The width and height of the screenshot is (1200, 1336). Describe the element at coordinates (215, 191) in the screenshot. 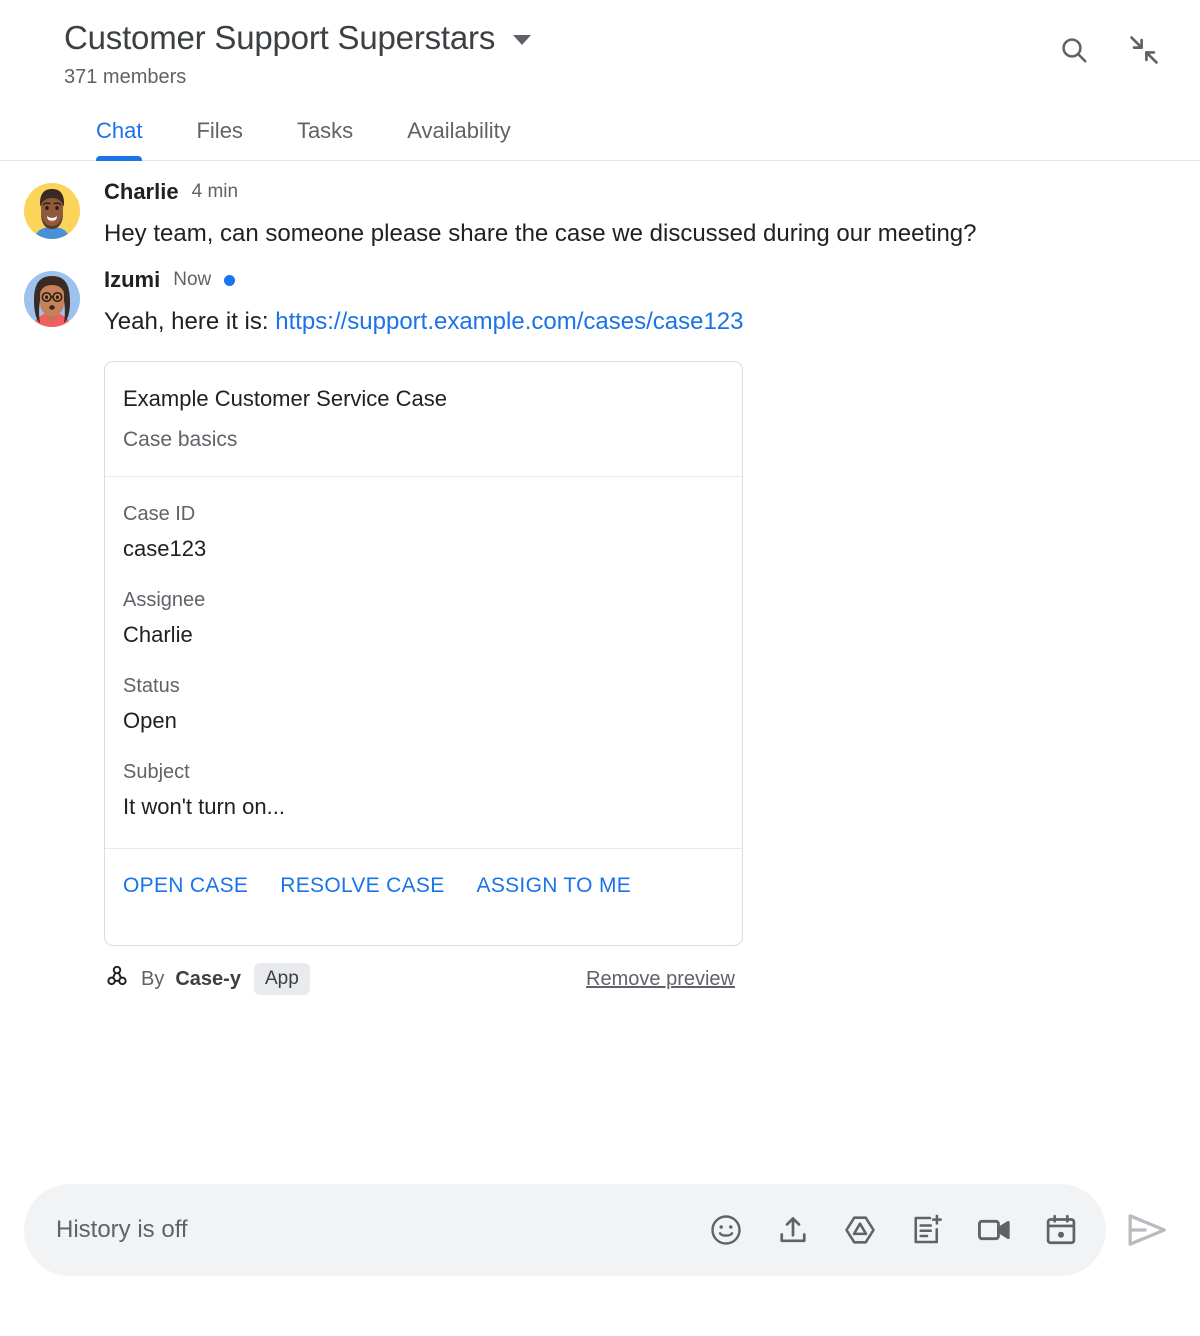

I see `message-timestamp: 4 min` at that location.